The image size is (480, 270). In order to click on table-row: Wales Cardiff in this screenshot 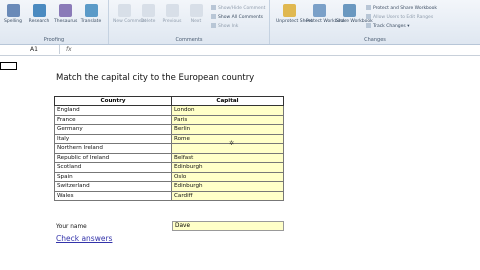, I will do `click(169, 195)`.